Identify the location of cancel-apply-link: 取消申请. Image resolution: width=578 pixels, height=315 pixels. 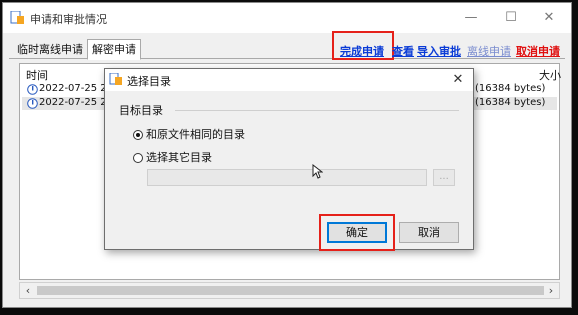
(538, 51).